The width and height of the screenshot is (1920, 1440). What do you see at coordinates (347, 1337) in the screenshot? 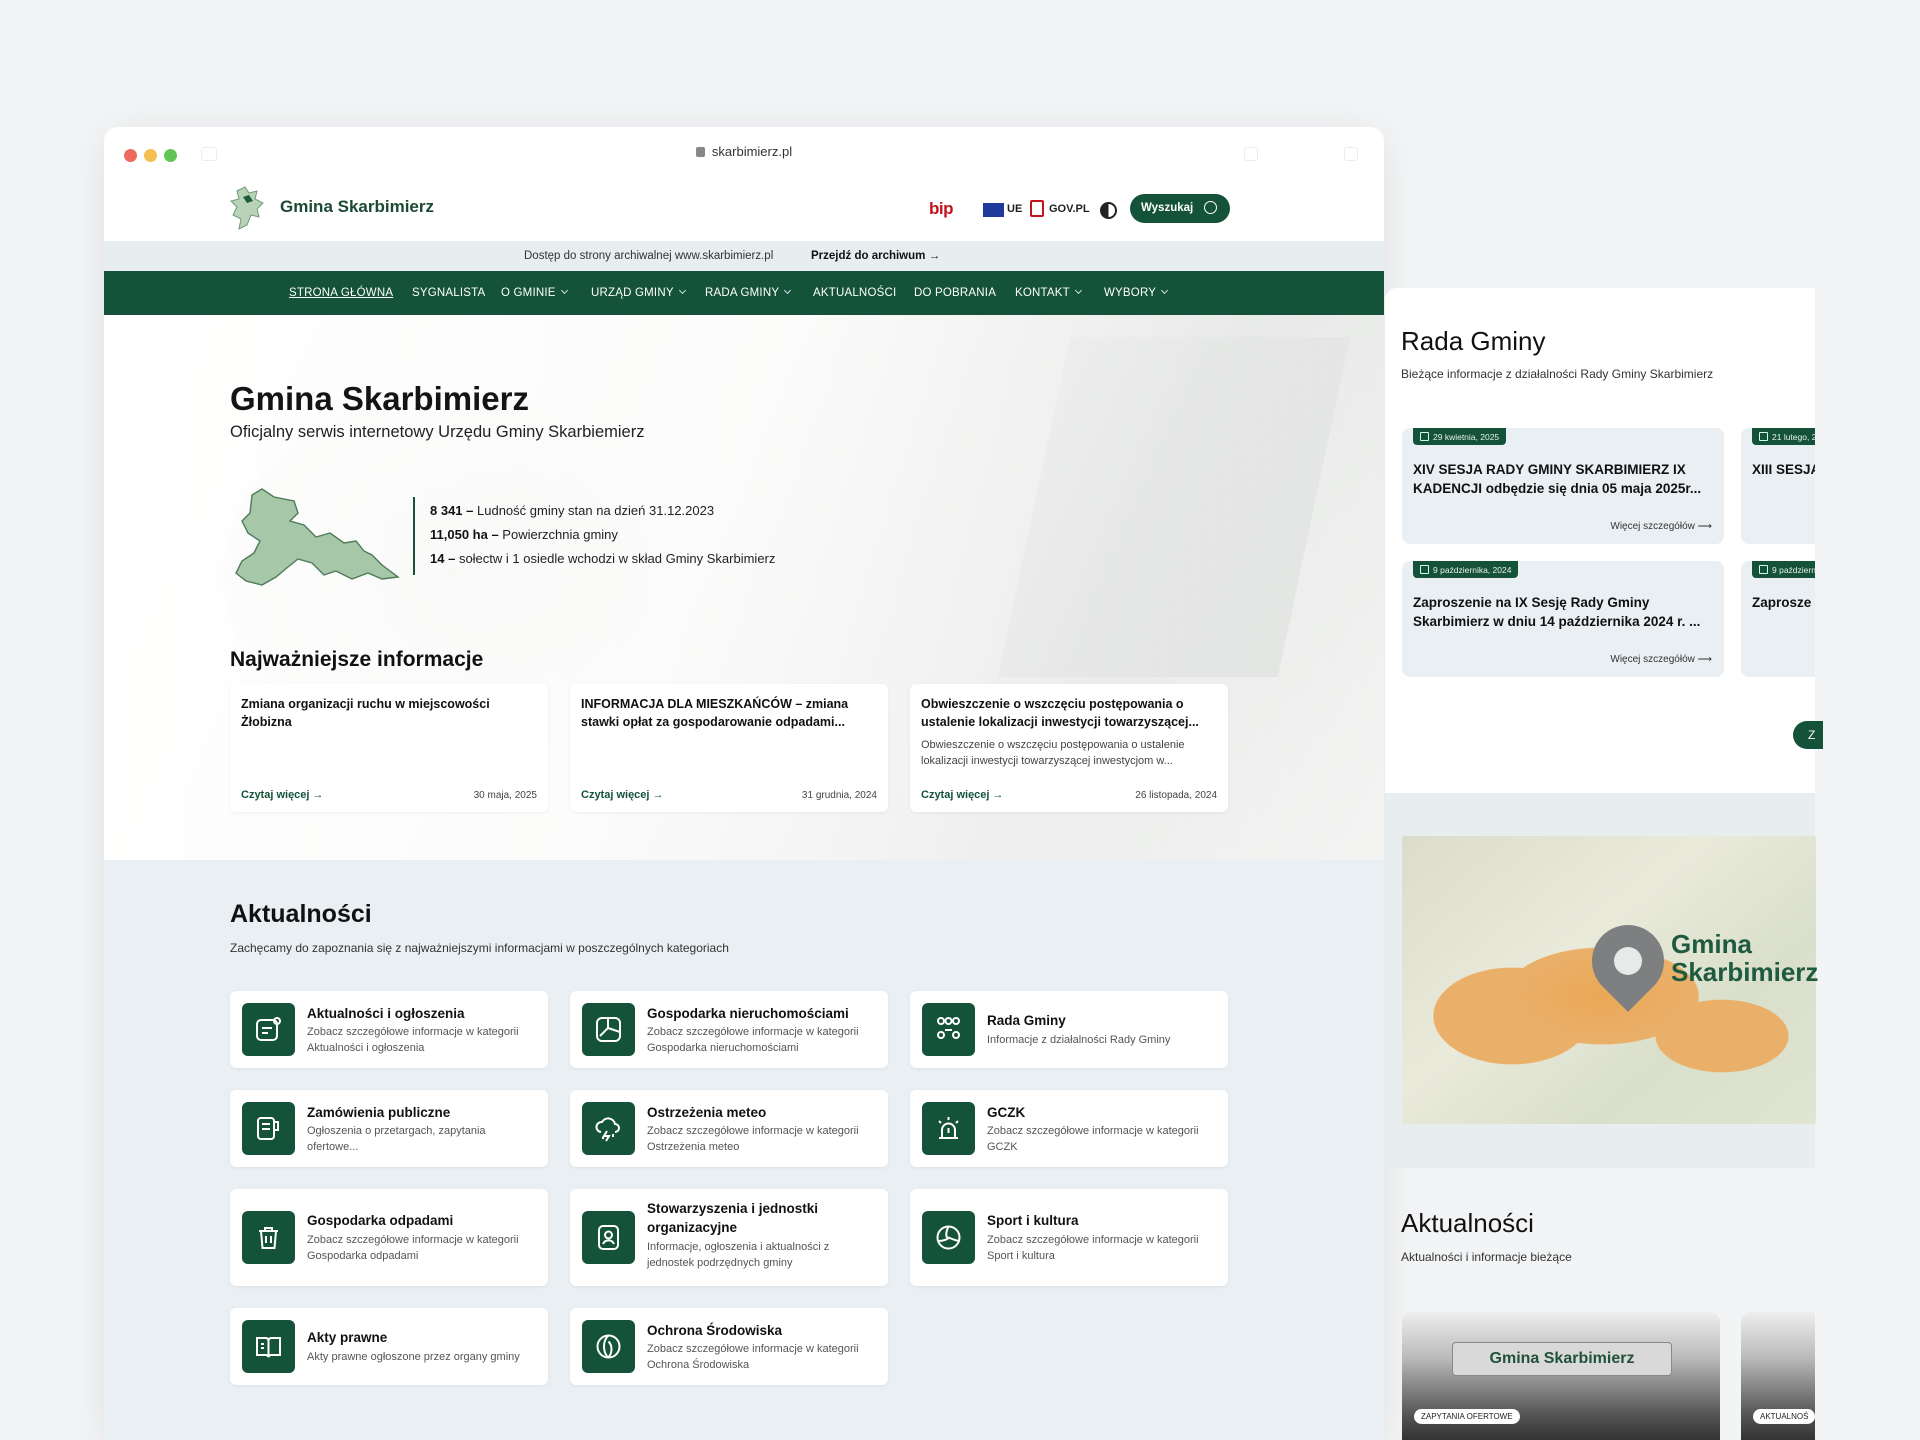
I see `category-title: Akty prawne` at bounding box center [347, 1337].